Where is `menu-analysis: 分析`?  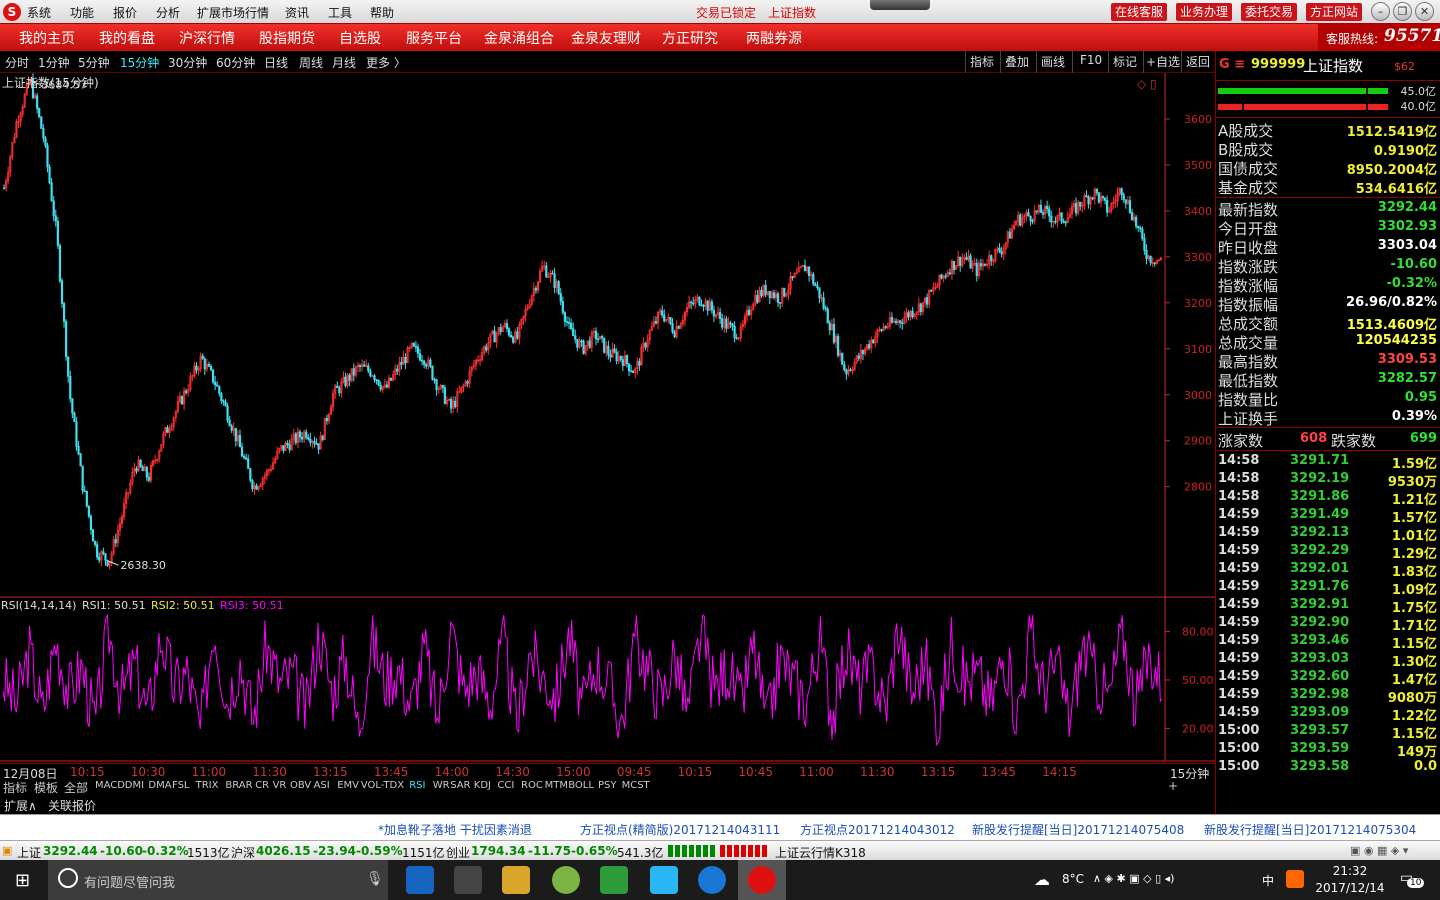
menu-analysis: 分析 is located at coordinates (168, 12).